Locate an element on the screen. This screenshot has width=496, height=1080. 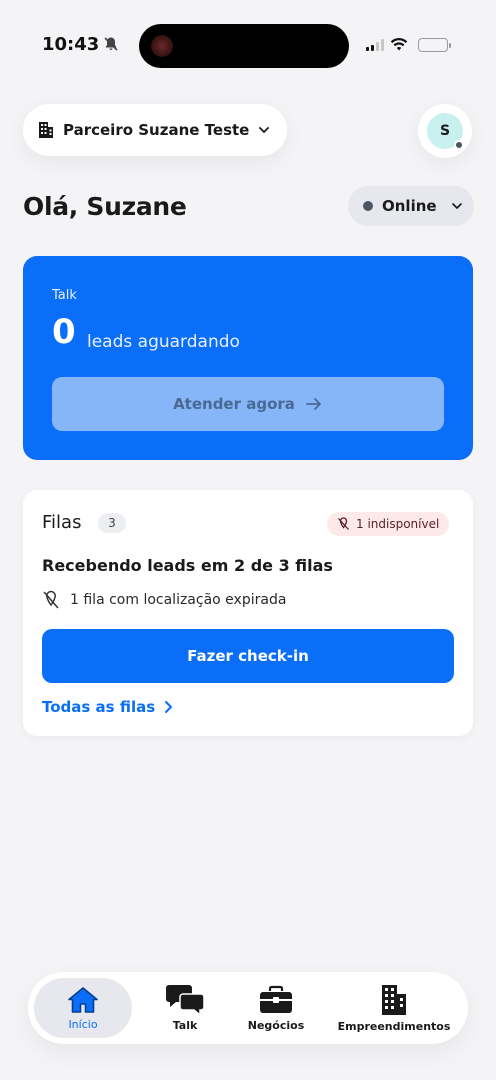
greeting-title: Olá, Suzane is located at coordinates (105, 206).